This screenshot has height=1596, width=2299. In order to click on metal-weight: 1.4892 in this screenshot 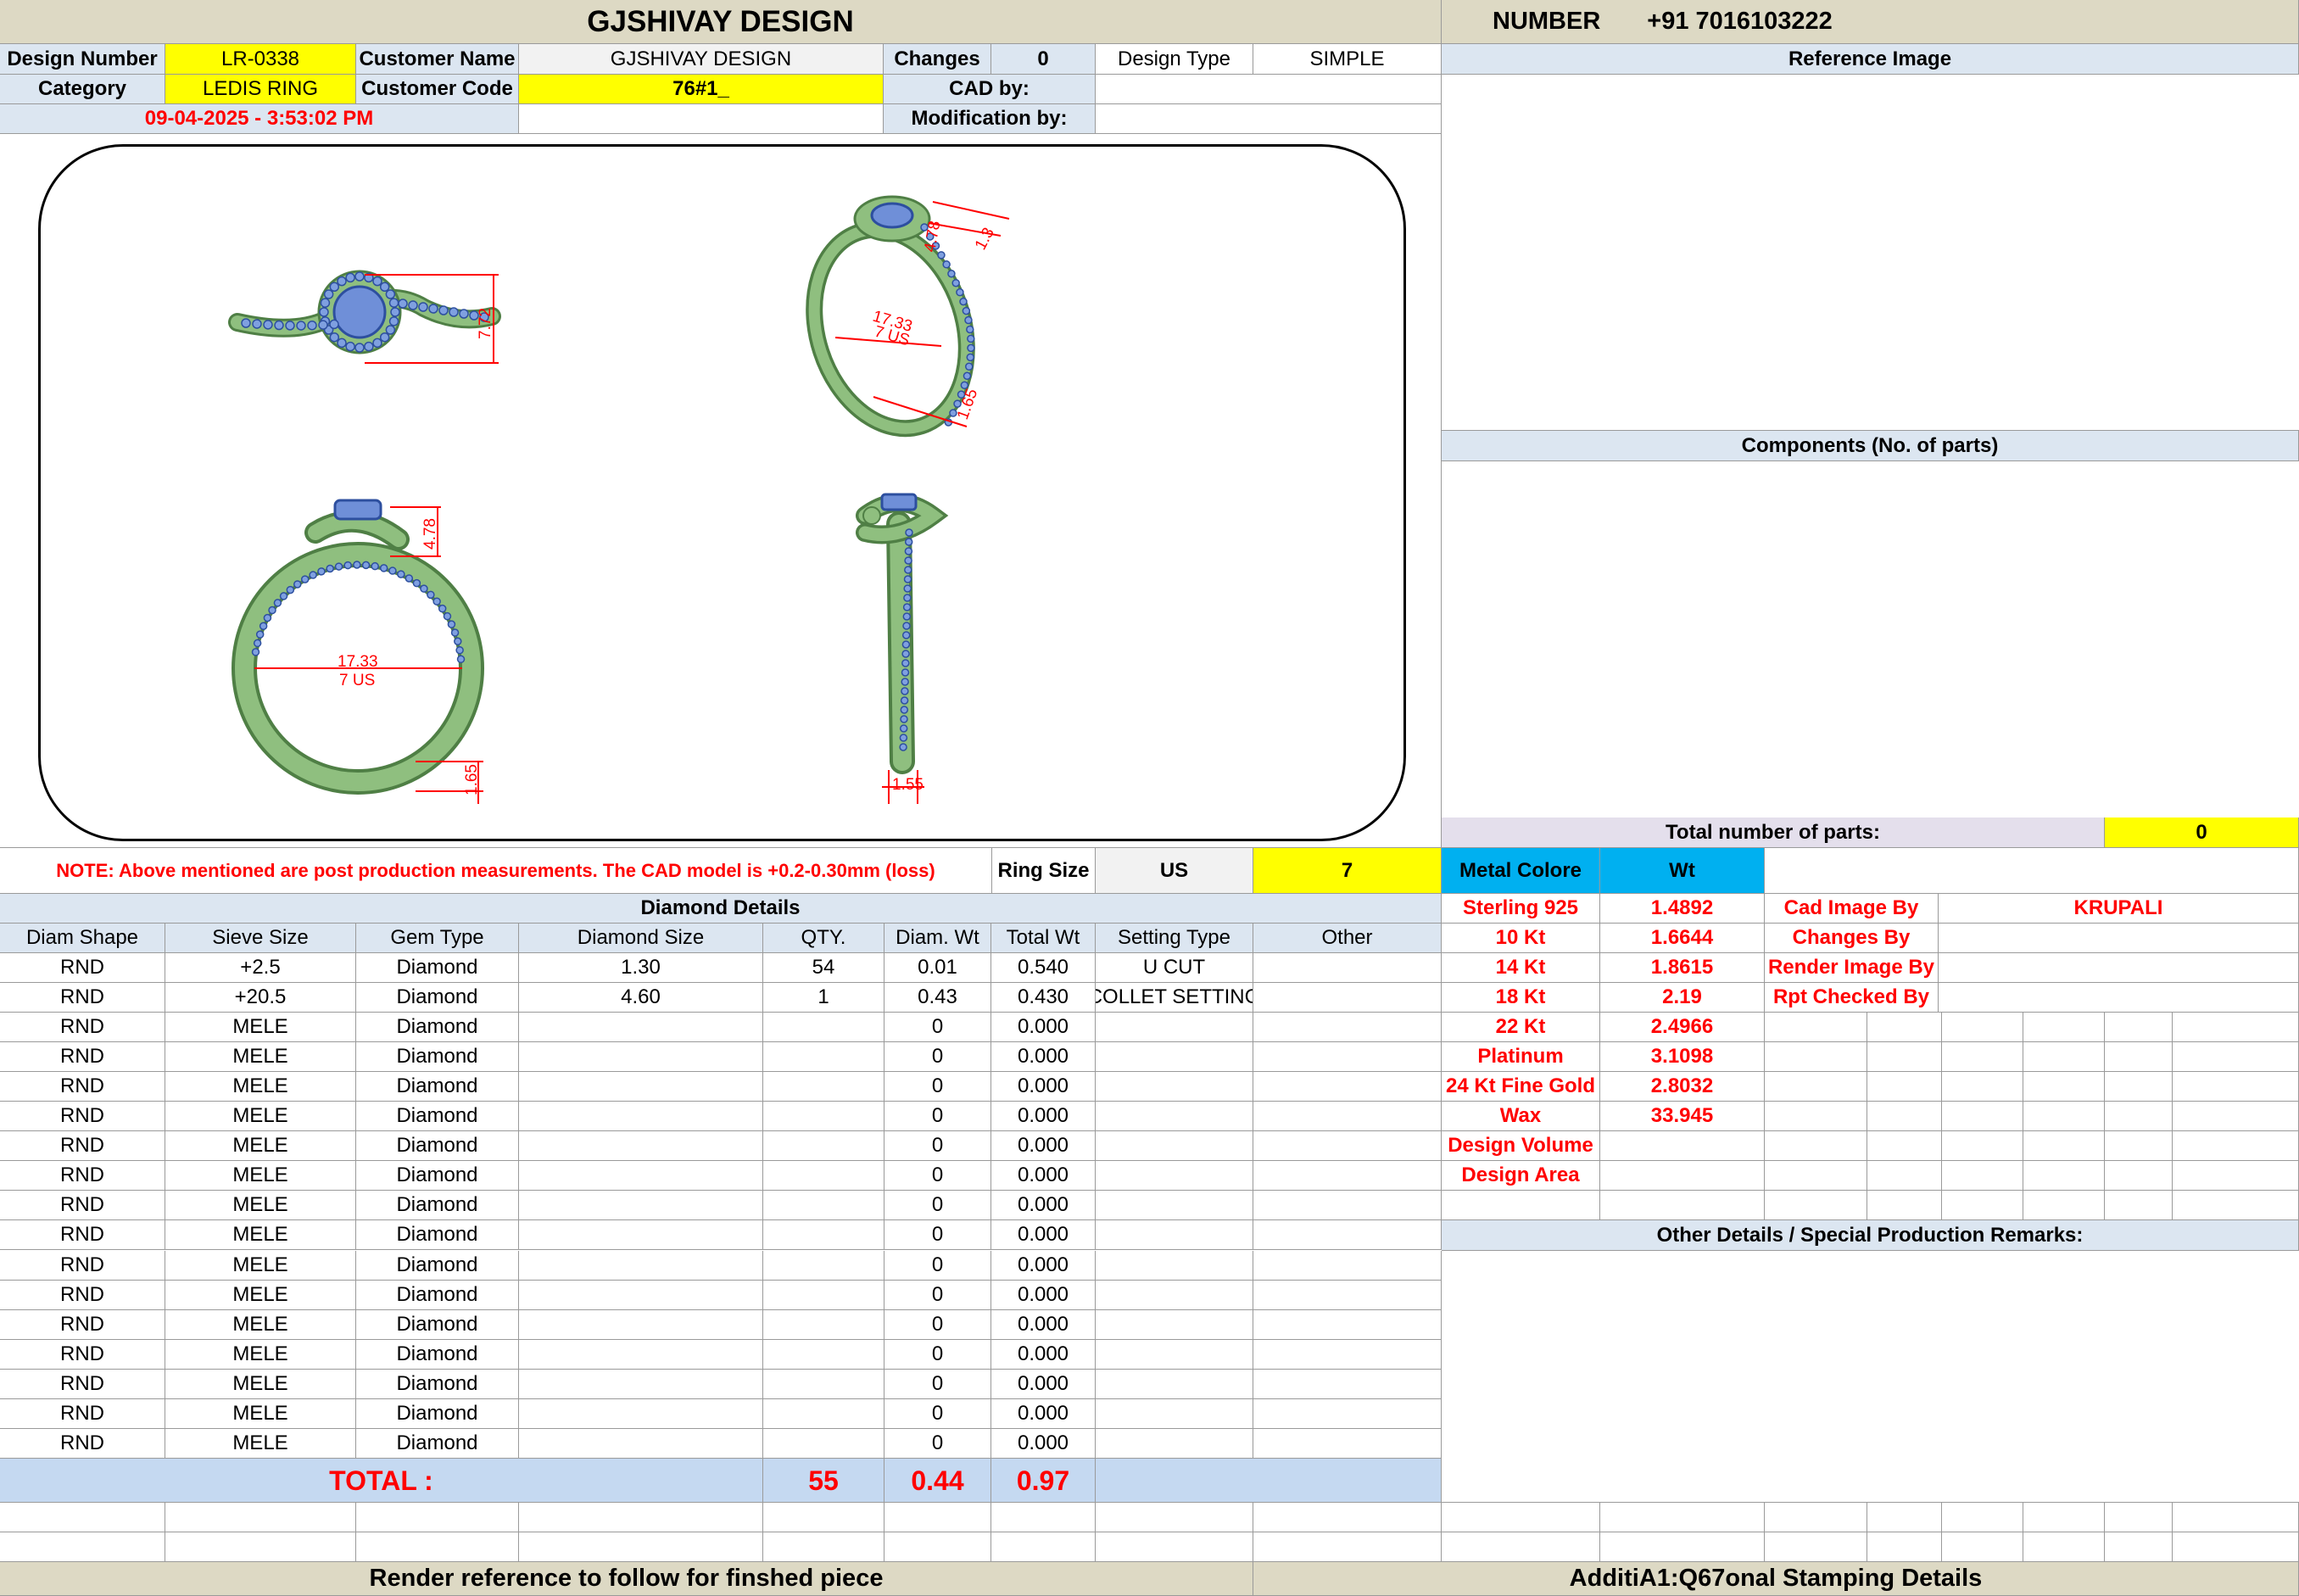, I will do `click(1682, 909)`.